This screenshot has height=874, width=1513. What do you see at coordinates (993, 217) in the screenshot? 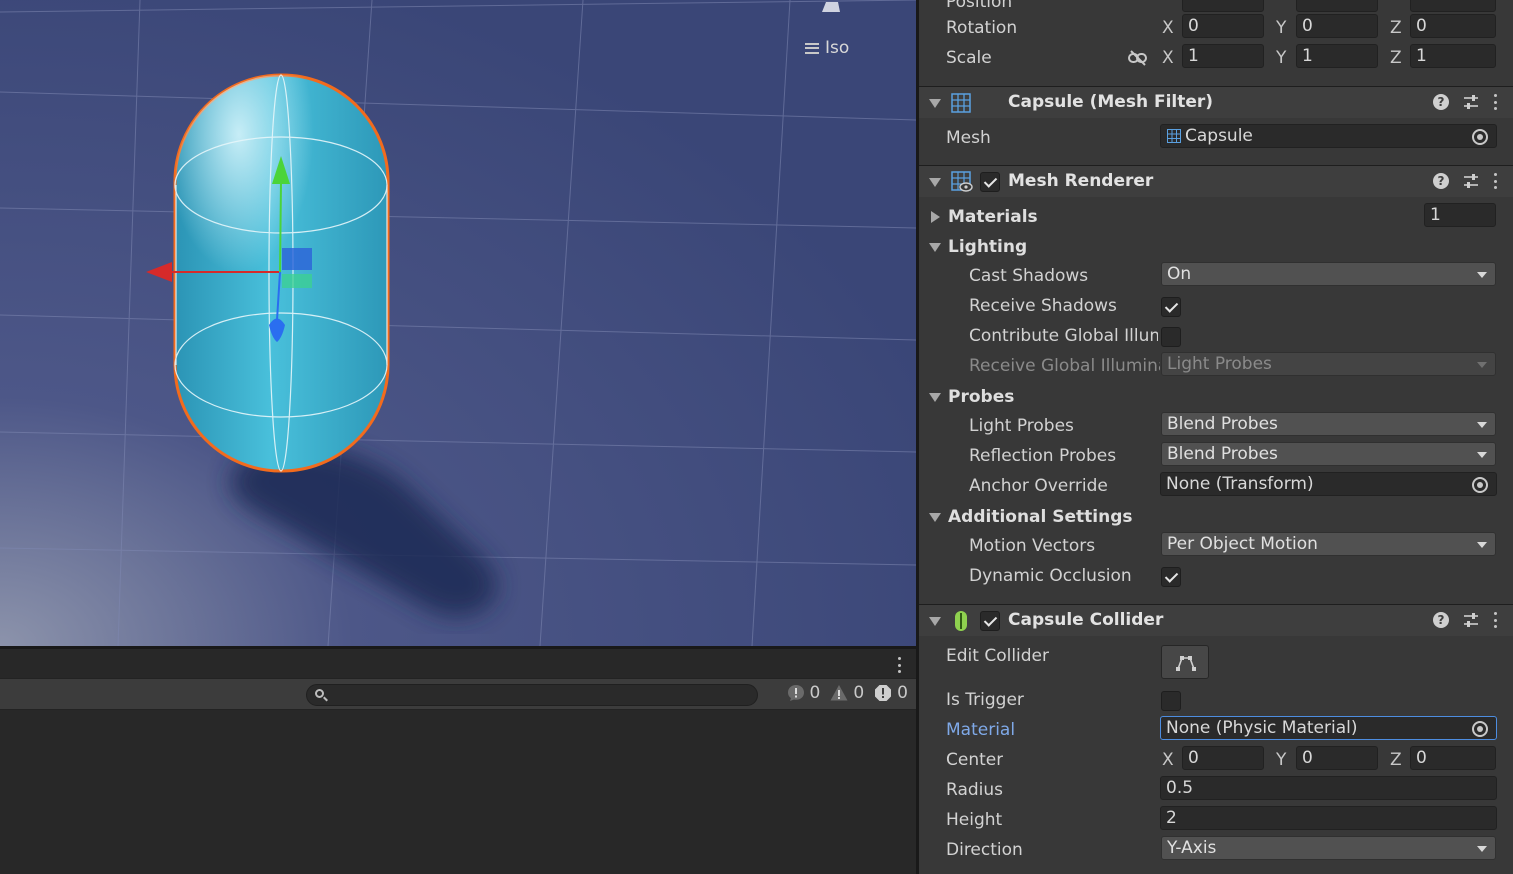
I see `materials-label: Materials` at bounding box center [993, 217].